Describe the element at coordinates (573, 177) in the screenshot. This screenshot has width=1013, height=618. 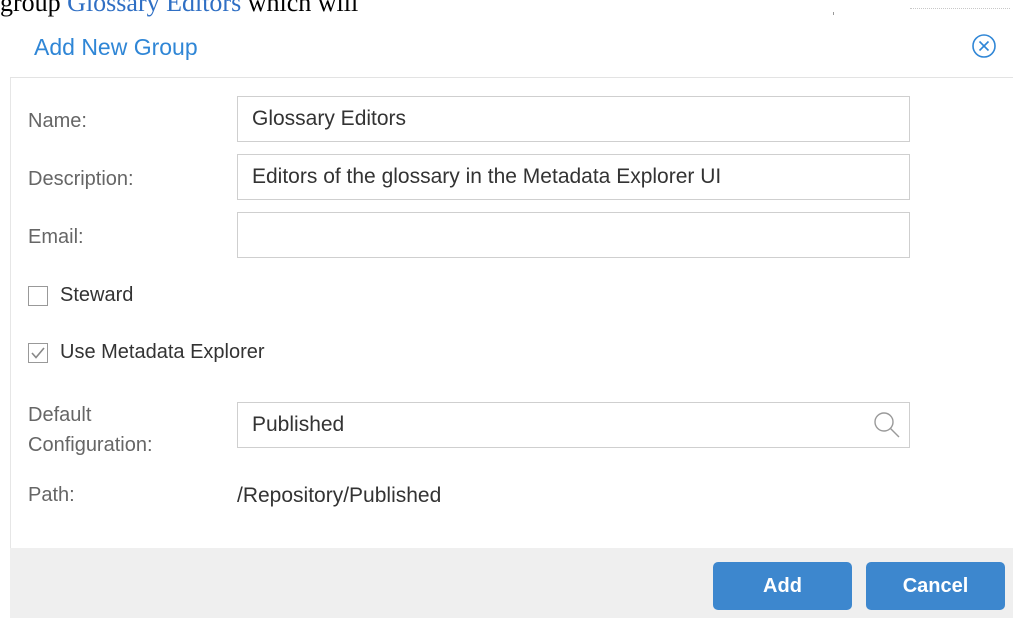
I see `description-input` at that location.